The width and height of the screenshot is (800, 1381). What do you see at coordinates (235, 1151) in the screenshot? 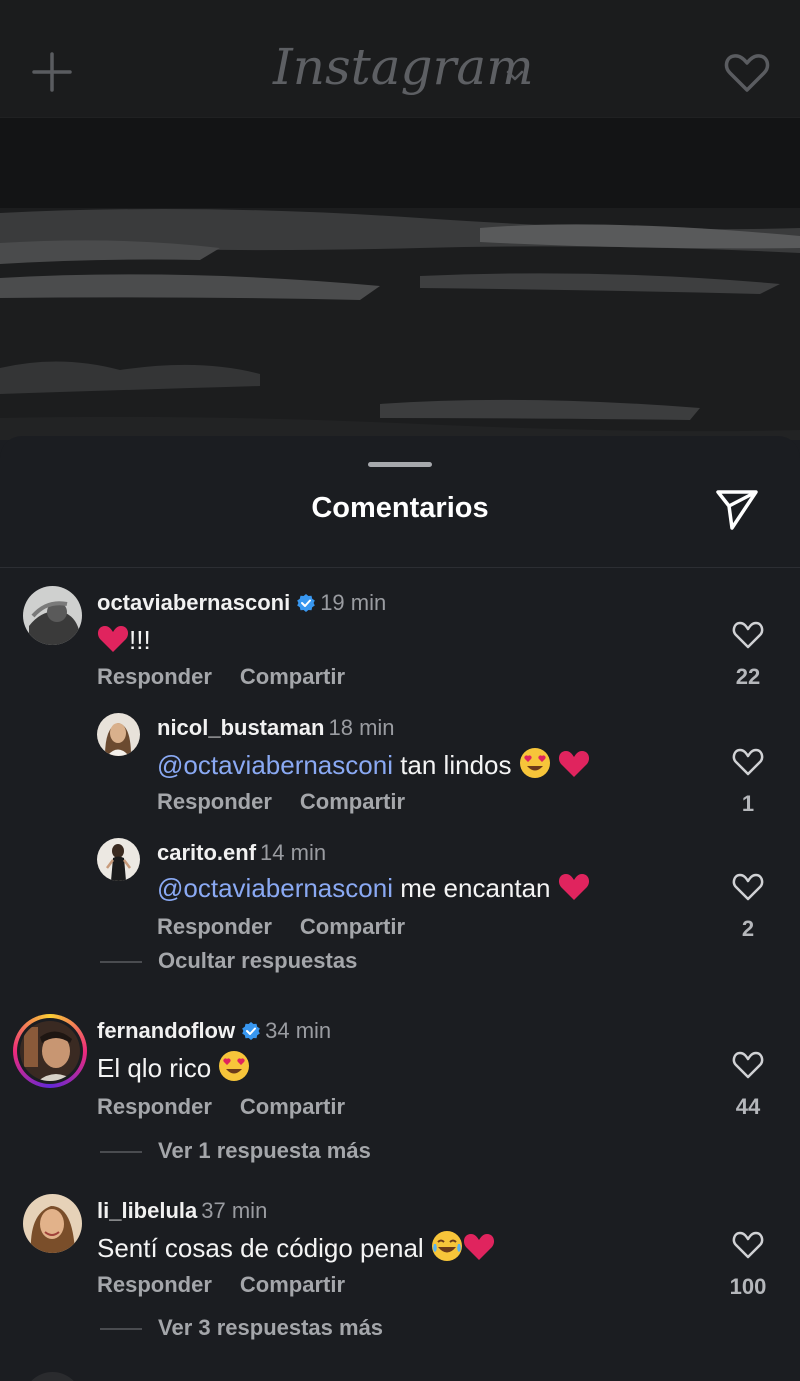
I see `view-more-replies-button: Ver 1 respuesta más` at bounding box center [235, 1151].